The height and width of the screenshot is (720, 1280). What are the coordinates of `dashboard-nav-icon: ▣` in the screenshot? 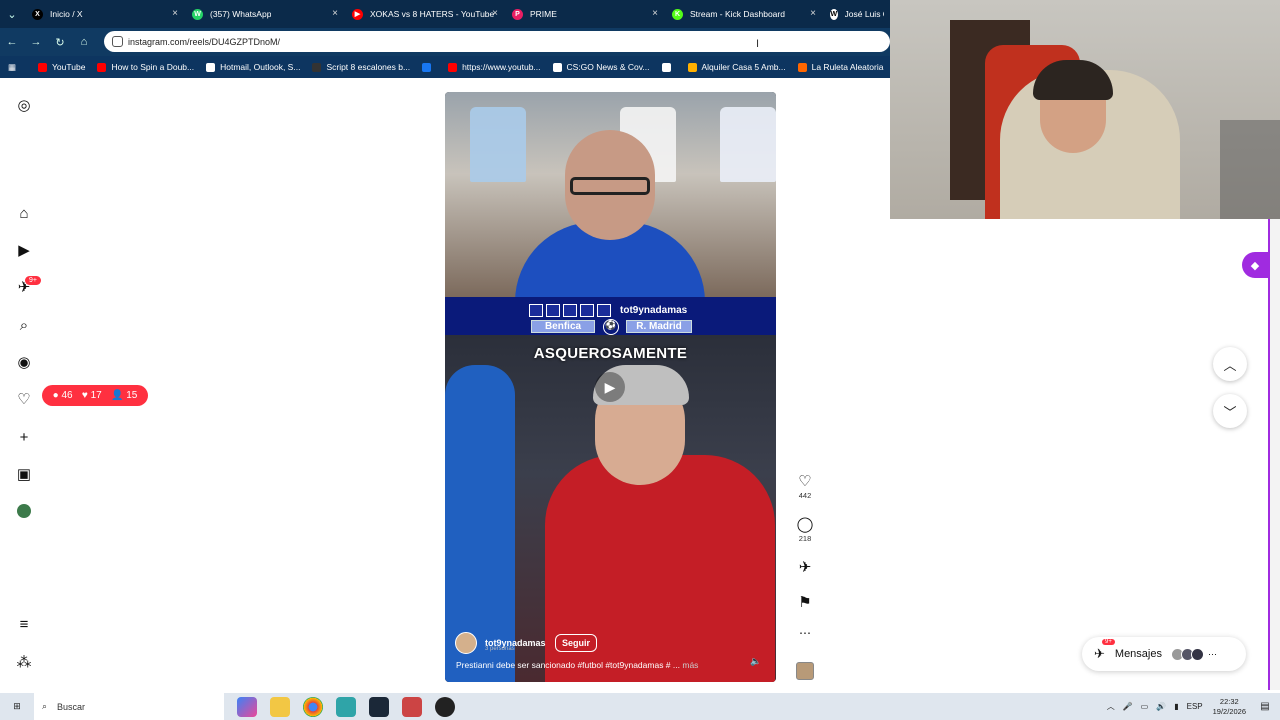 It's located at (24, 474).